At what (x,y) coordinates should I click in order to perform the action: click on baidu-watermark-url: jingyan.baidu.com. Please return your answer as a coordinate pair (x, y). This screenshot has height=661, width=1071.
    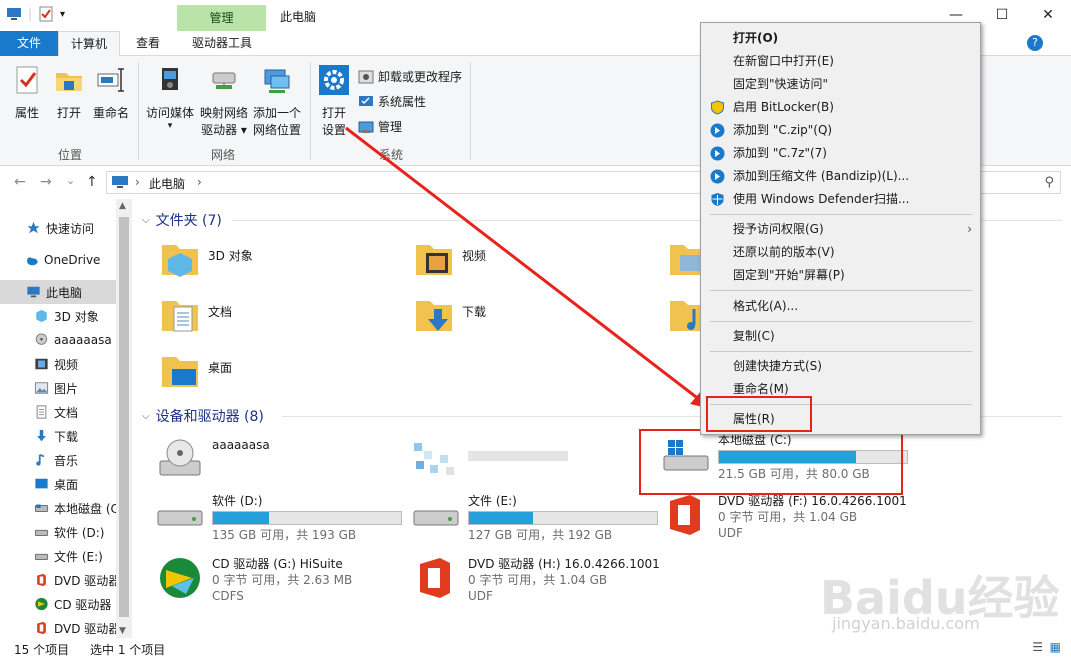
    Looking at the image, I should click on (906, 623).